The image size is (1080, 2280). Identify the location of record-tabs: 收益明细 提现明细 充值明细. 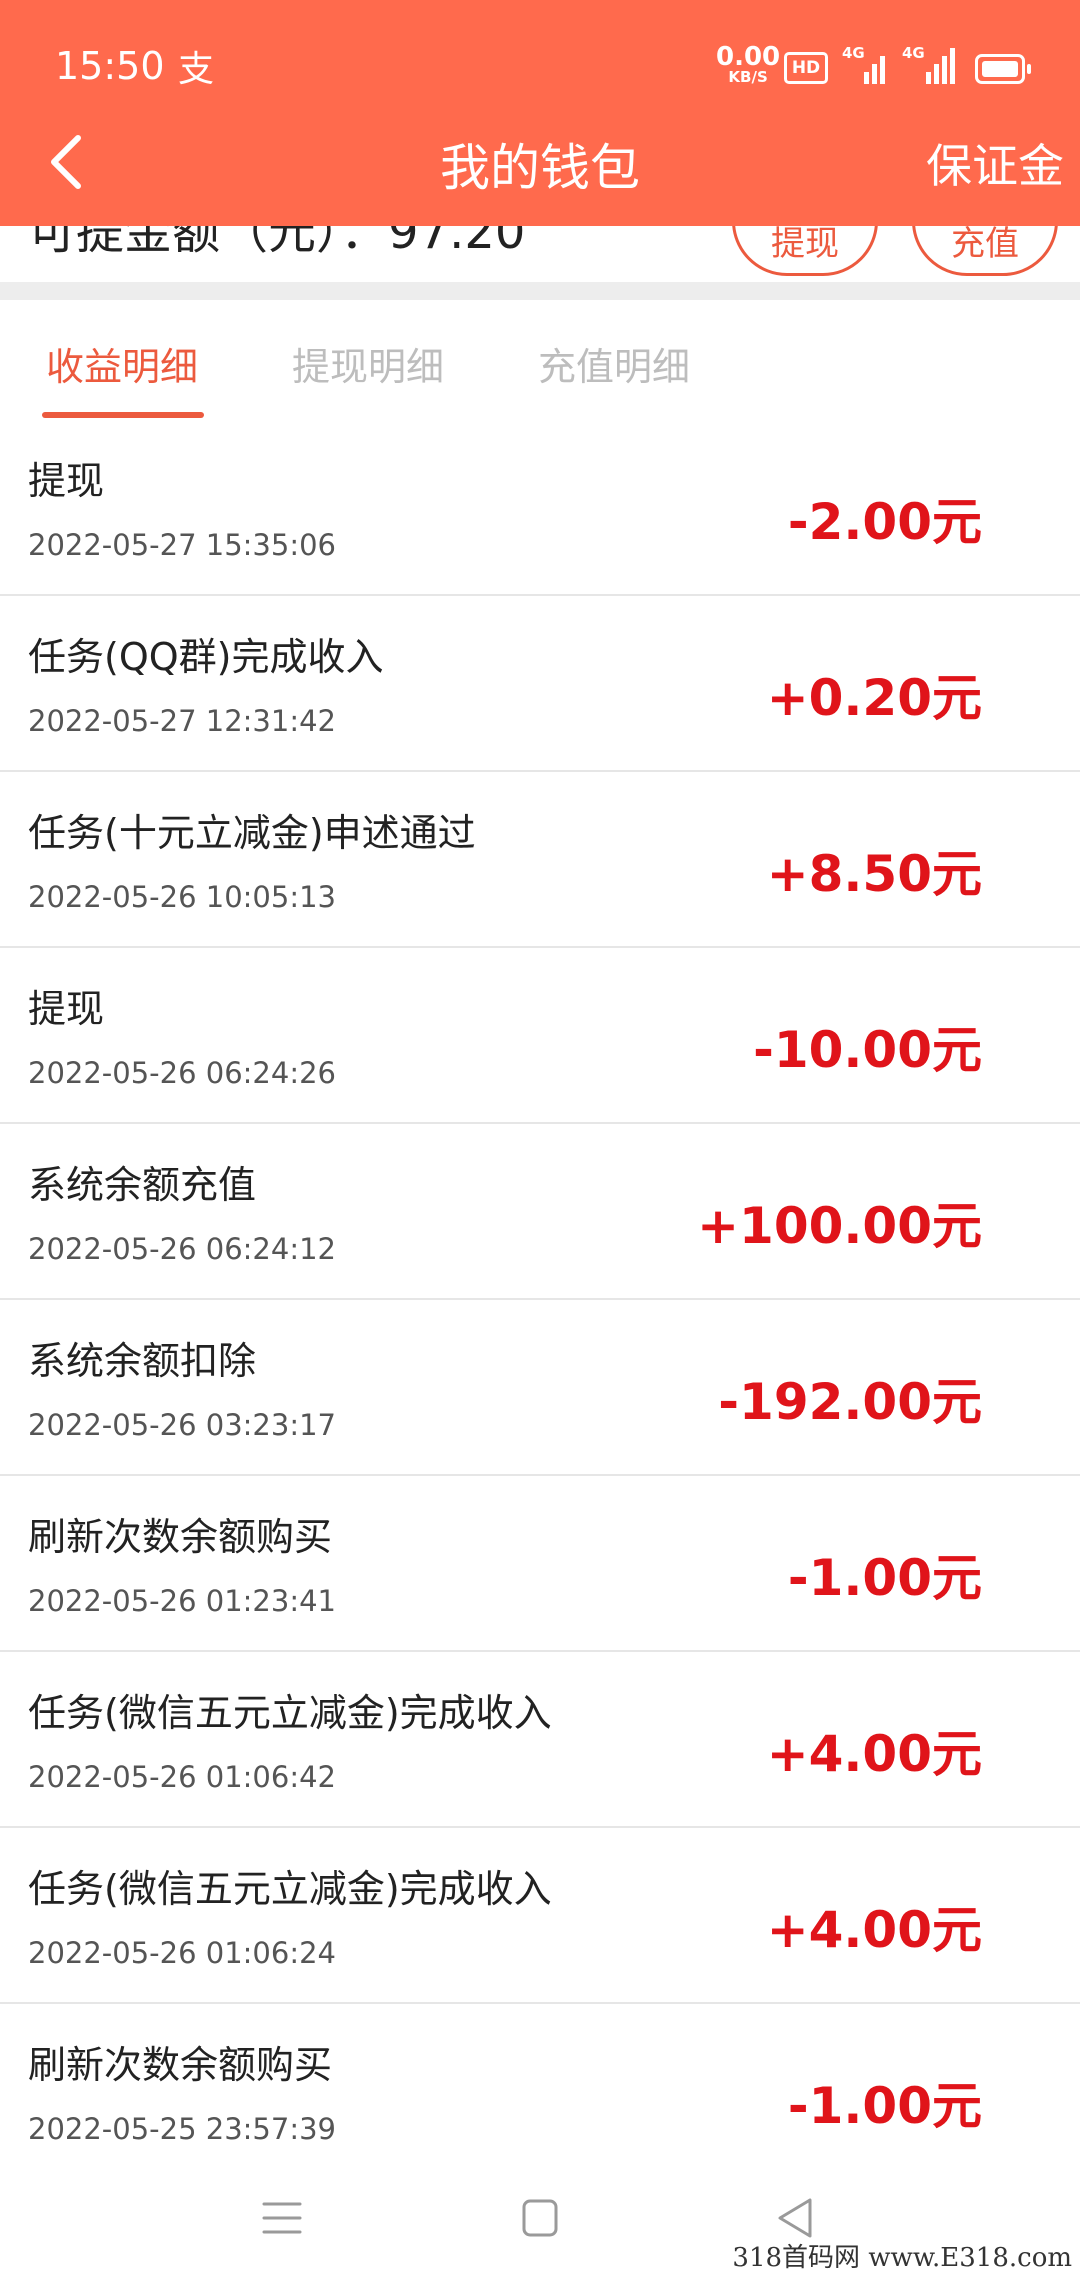
(540, 360).